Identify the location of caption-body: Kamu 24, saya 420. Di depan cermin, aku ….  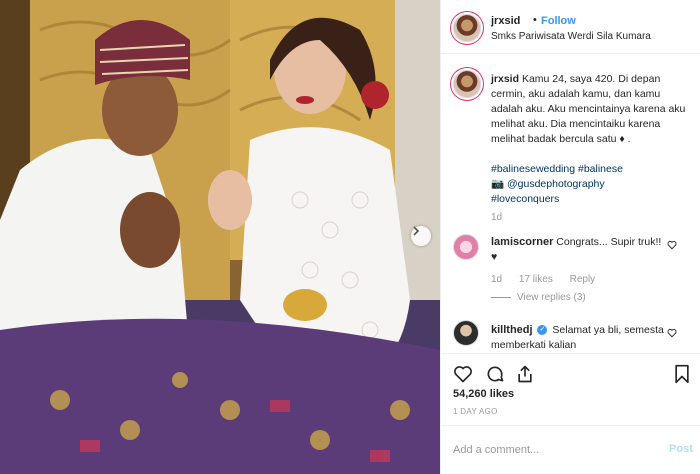
(588, 109).